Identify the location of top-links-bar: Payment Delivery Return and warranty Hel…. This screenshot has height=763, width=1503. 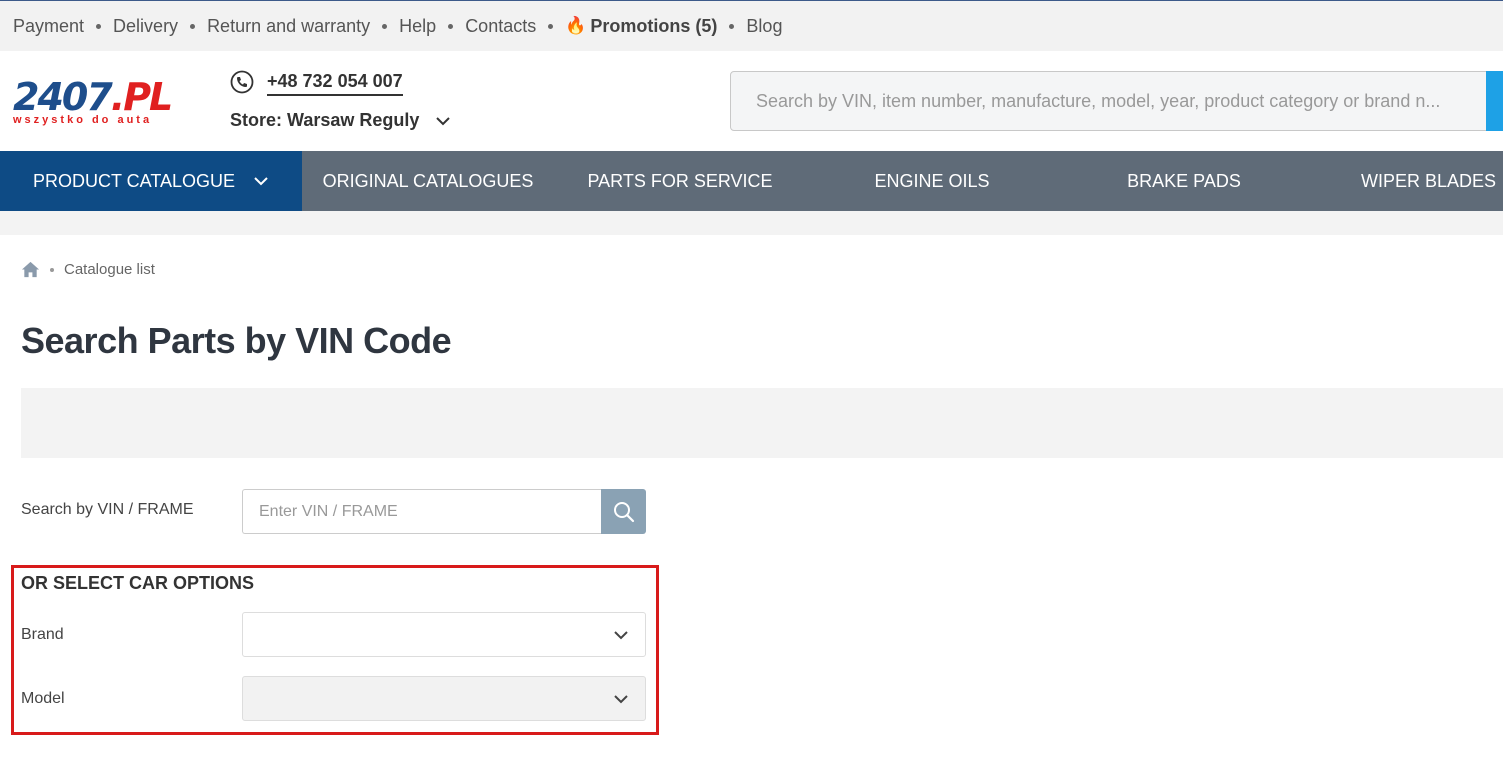
(751, 25).